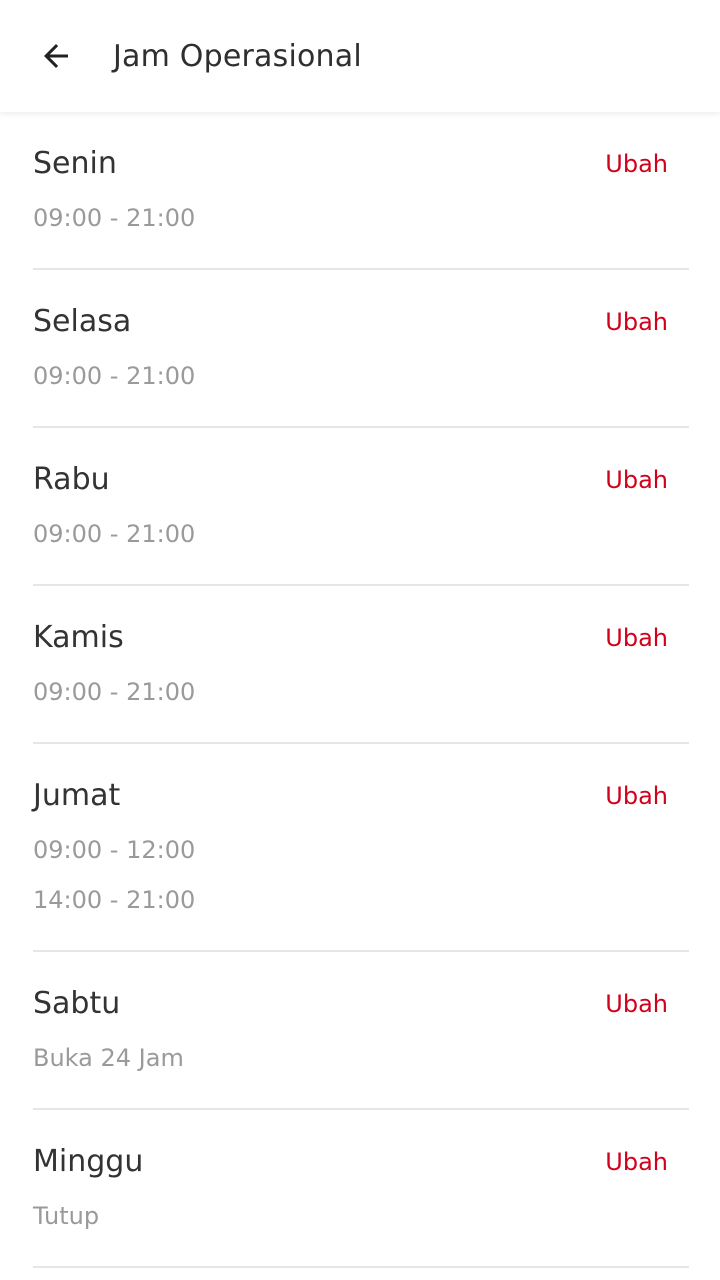 The height and width of the screenshot is (1280, 720). I want to click on edit-minggu-button: Ubah, so click(636, 1162).